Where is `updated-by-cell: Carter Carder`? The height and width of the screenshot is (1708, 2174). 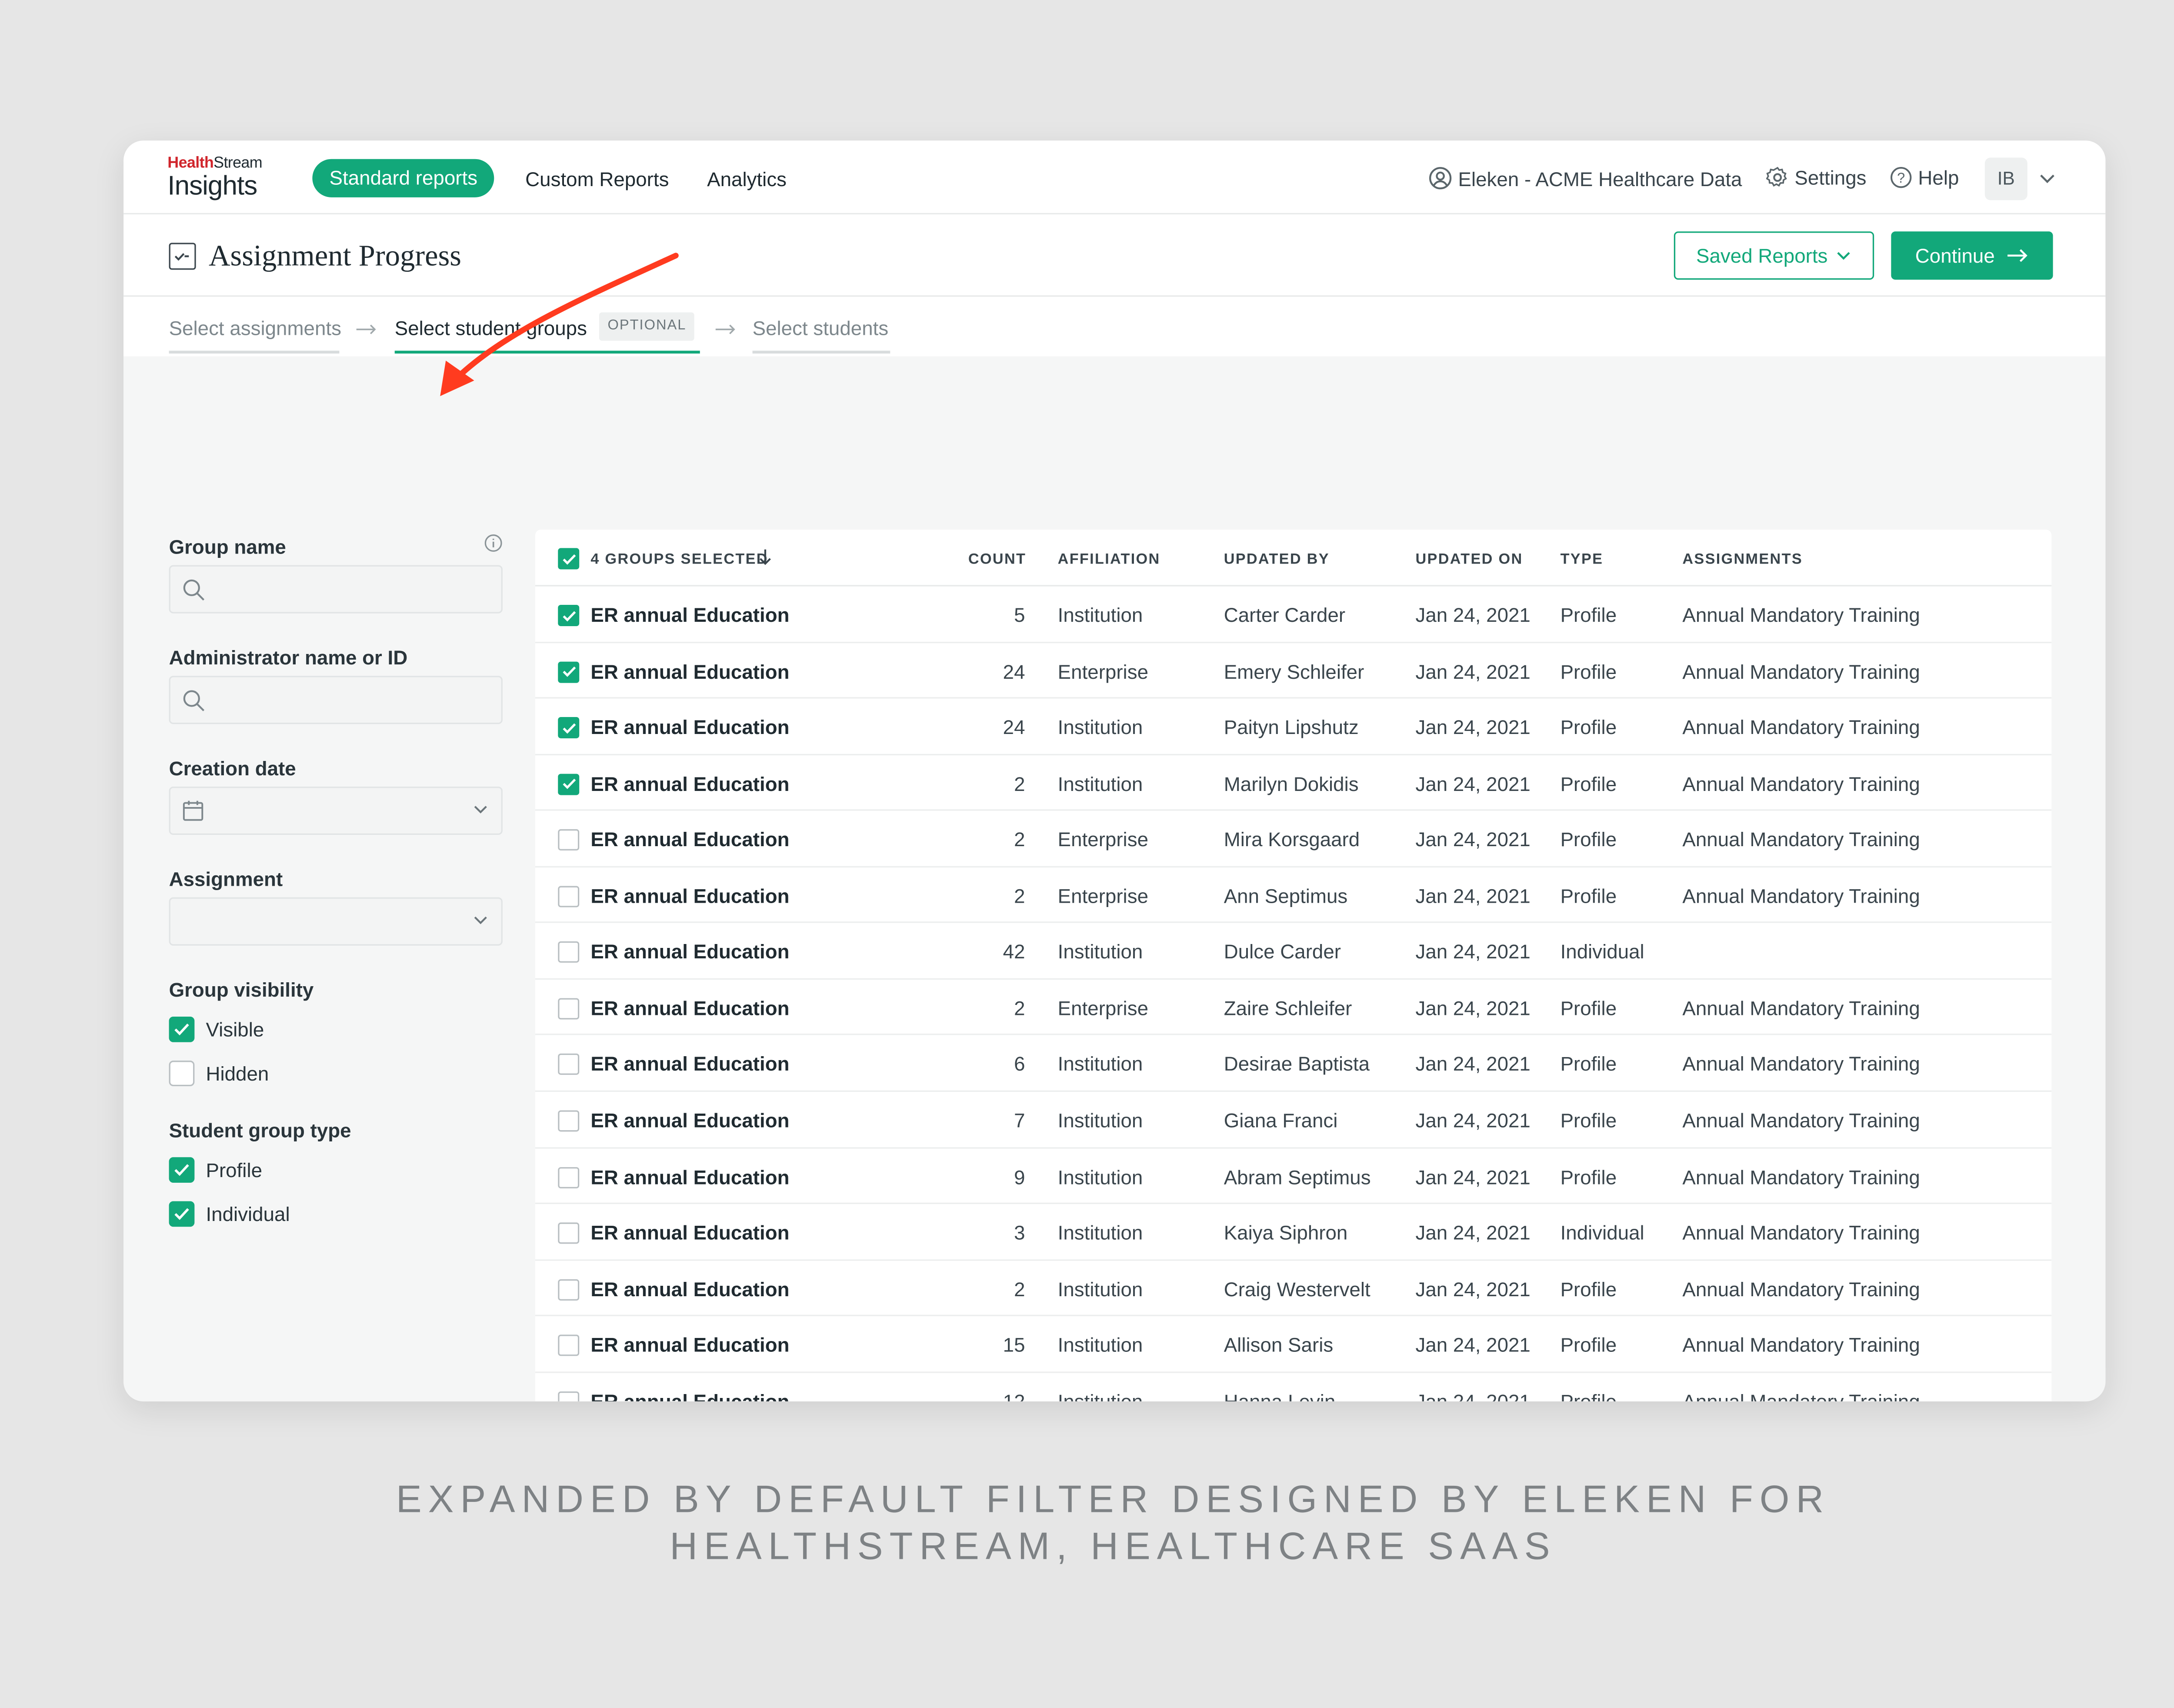
updated-by-cell: Carter Carder is located at coordinates (1285, 614).